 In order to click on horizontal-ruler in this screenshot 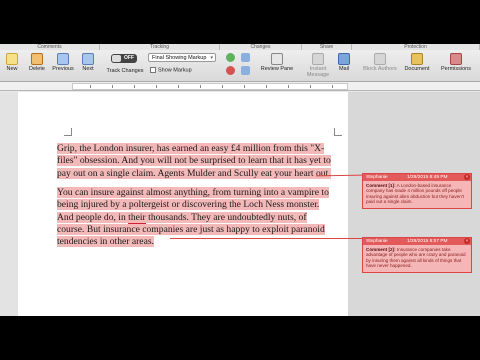, I will do `click(240, 86)`.